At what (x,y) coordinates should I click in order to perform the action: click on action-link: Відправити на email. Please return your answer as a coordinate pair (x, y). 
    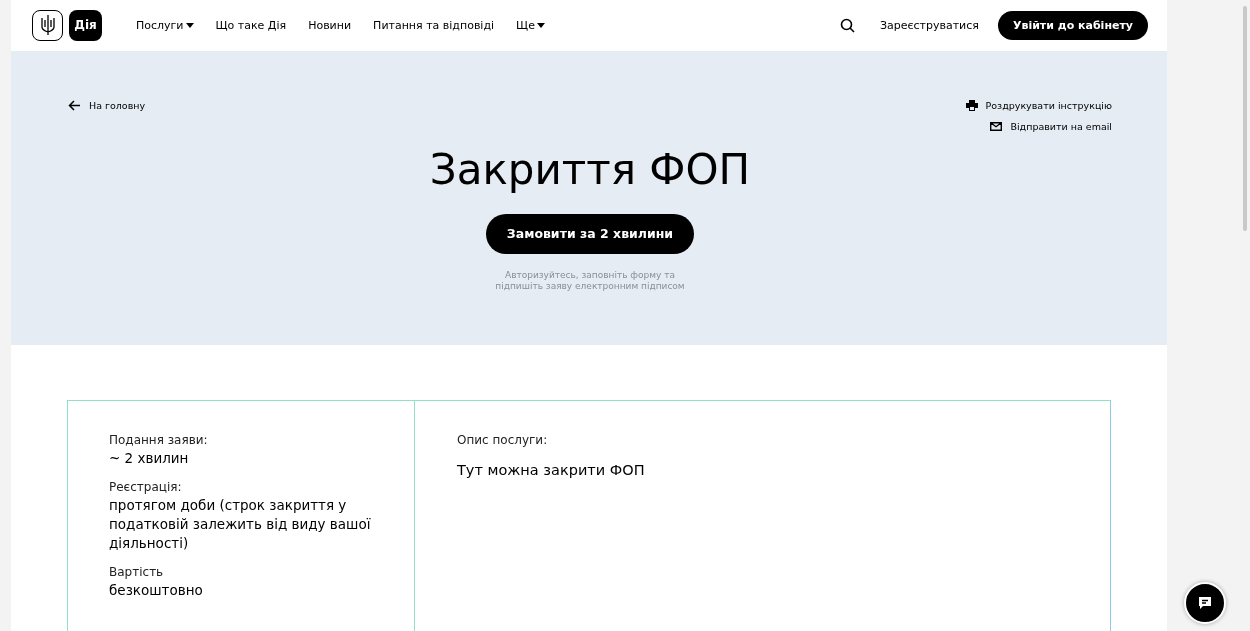
    Looking at the image, I should click on (1051, 126).